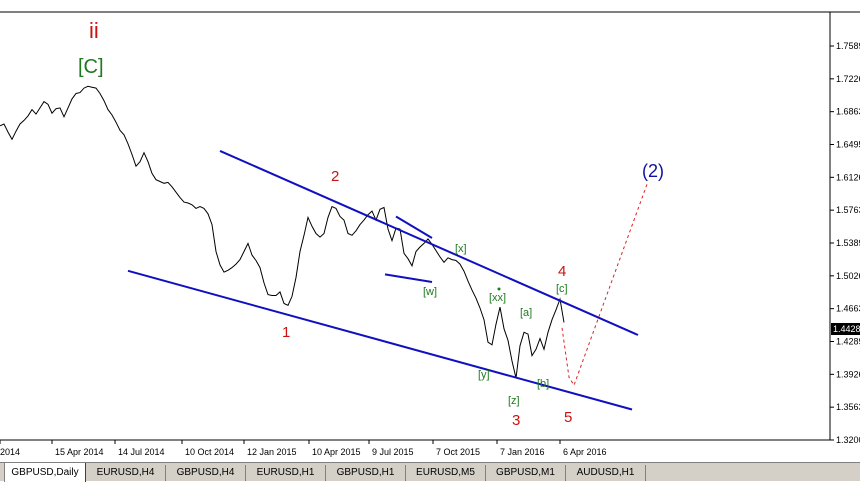 The image size is (860, 482). What do you see at coordinates (91, 67) in the screenshot?
I see `wave-label-c-major: [C]` at bounding box center [91, 67].